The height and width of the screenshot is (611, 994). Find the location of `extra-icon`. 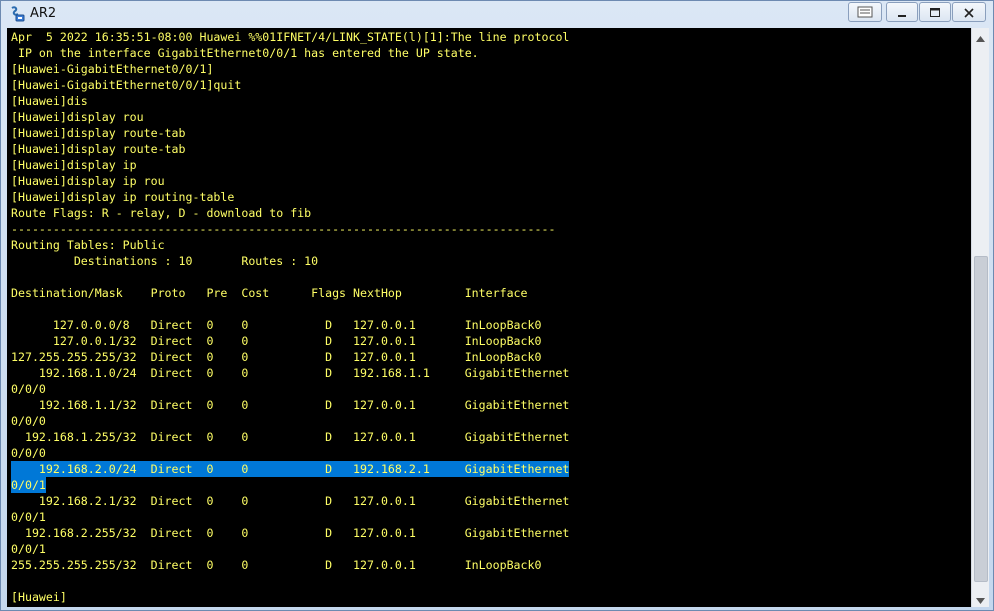

extra-icon is located at coordinates (865, 12).